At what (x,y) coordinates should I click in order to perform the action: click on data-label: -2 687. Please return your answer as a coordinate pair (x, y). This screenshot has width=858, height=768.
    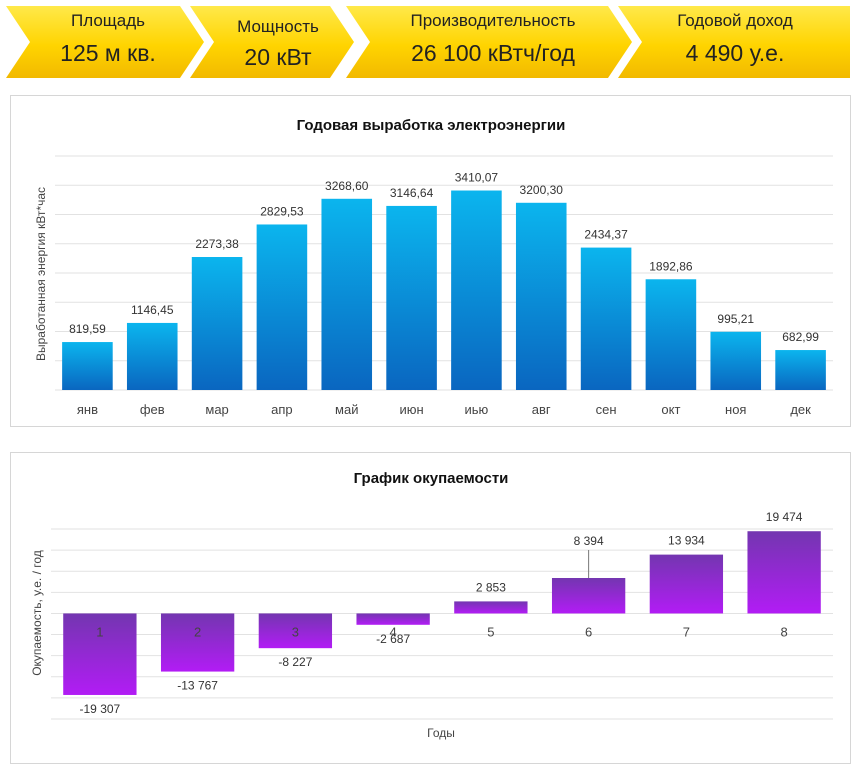
    Looking at the image, I should click on (393, 639).